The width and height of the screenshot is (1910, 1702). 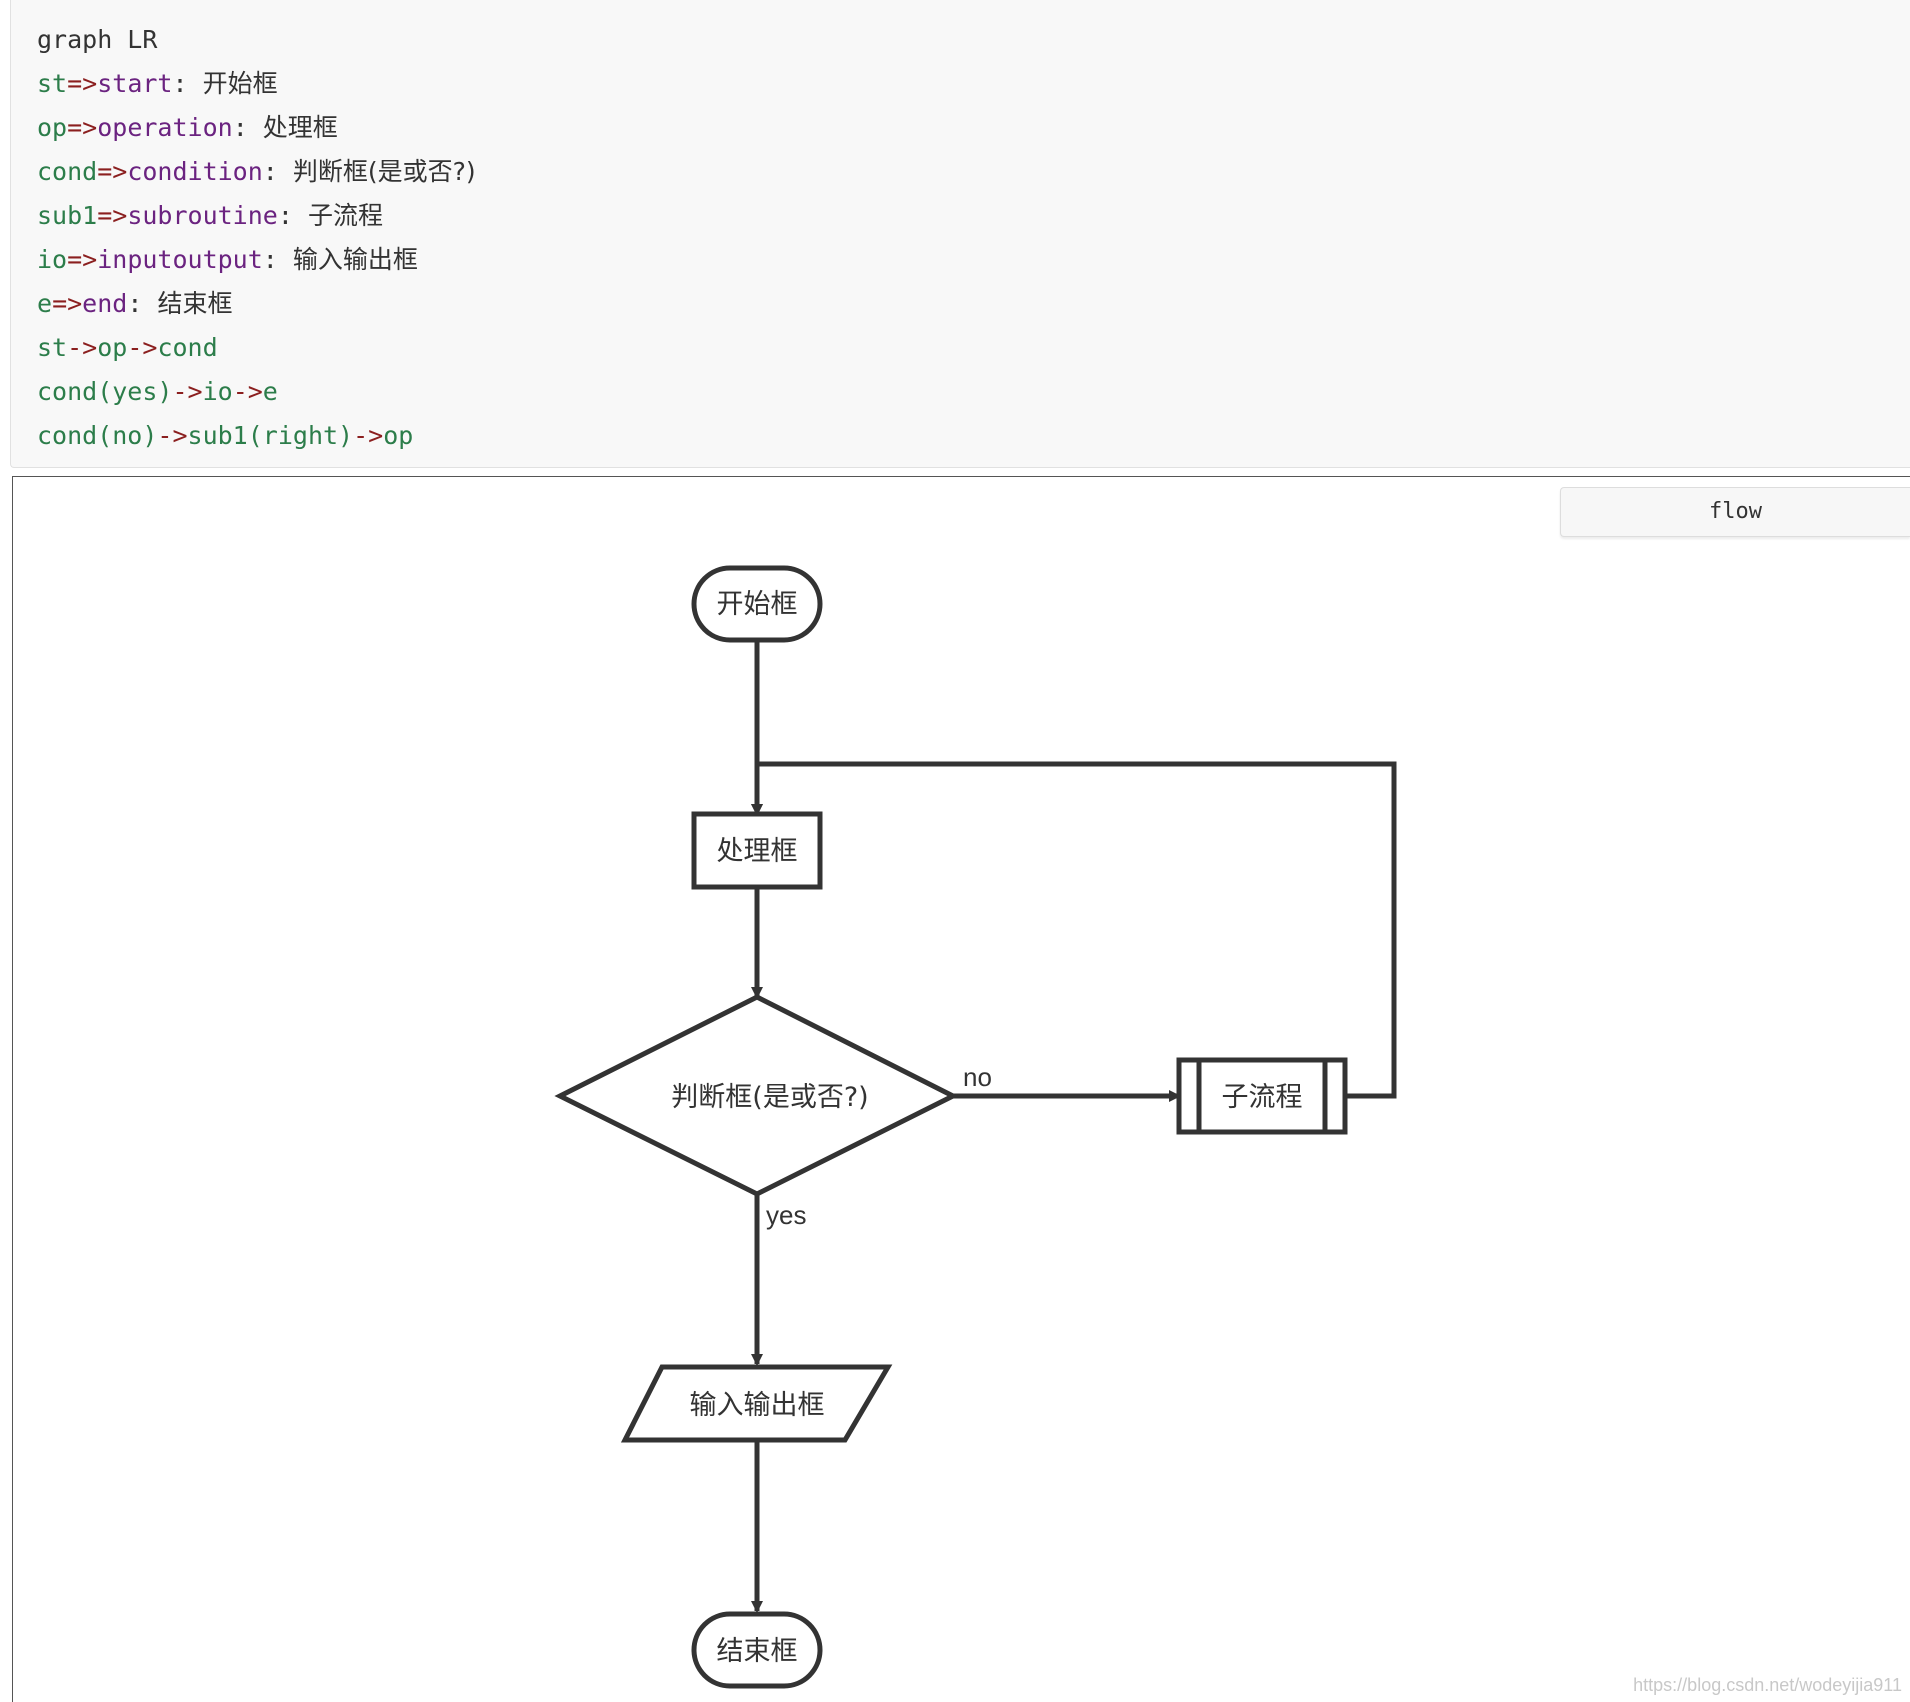 I want to click on edge-label-yes: yes, so click(x=786, y=1215).